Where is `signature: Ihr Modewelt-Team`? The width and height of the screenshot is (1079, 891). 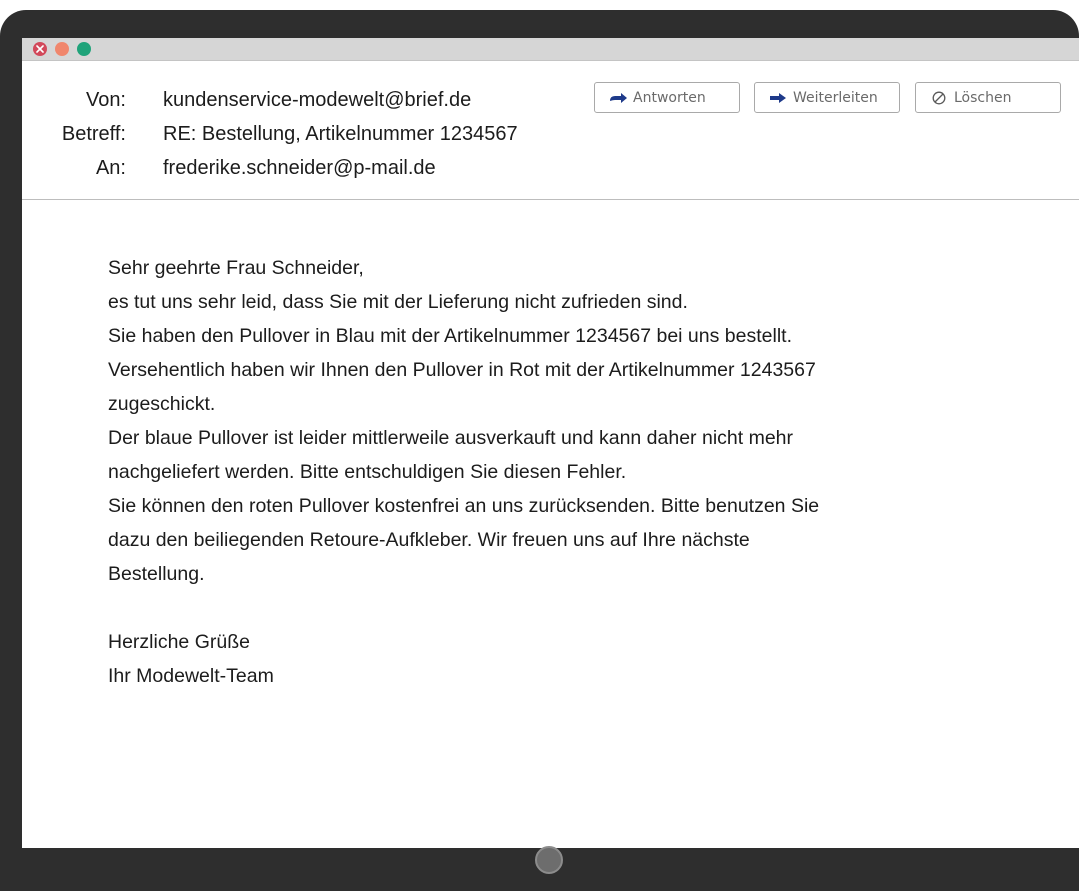
signature: Ihr Modewelt-Team is located at coordinates (191, 676).